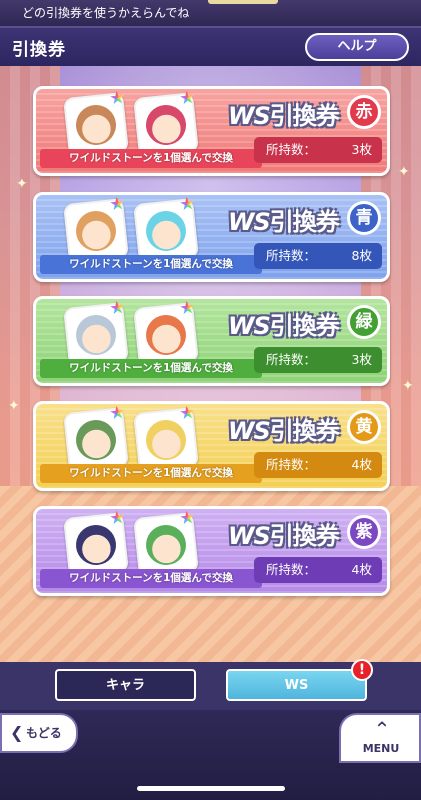 Image resolution: width=421 pixels, height=800 pixels. I want to click on ticket-card: ★ ★ ワイルドストーンを1個選んで交換 WS引換券緑所持数： 3枚, so click(211, 341).